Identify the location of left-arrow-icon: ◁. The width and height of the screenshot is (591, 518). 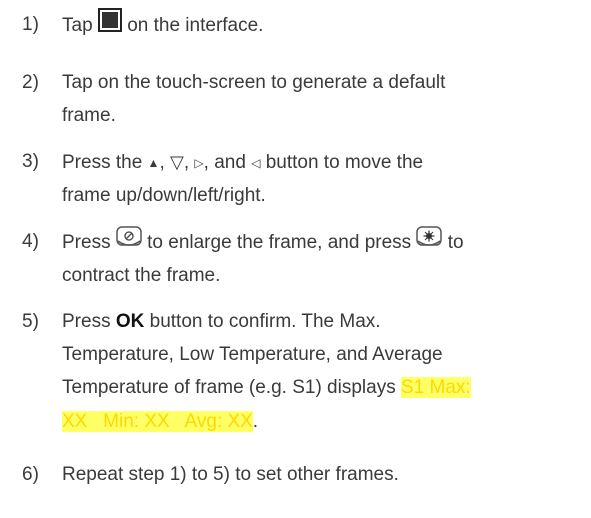
(256, 162).